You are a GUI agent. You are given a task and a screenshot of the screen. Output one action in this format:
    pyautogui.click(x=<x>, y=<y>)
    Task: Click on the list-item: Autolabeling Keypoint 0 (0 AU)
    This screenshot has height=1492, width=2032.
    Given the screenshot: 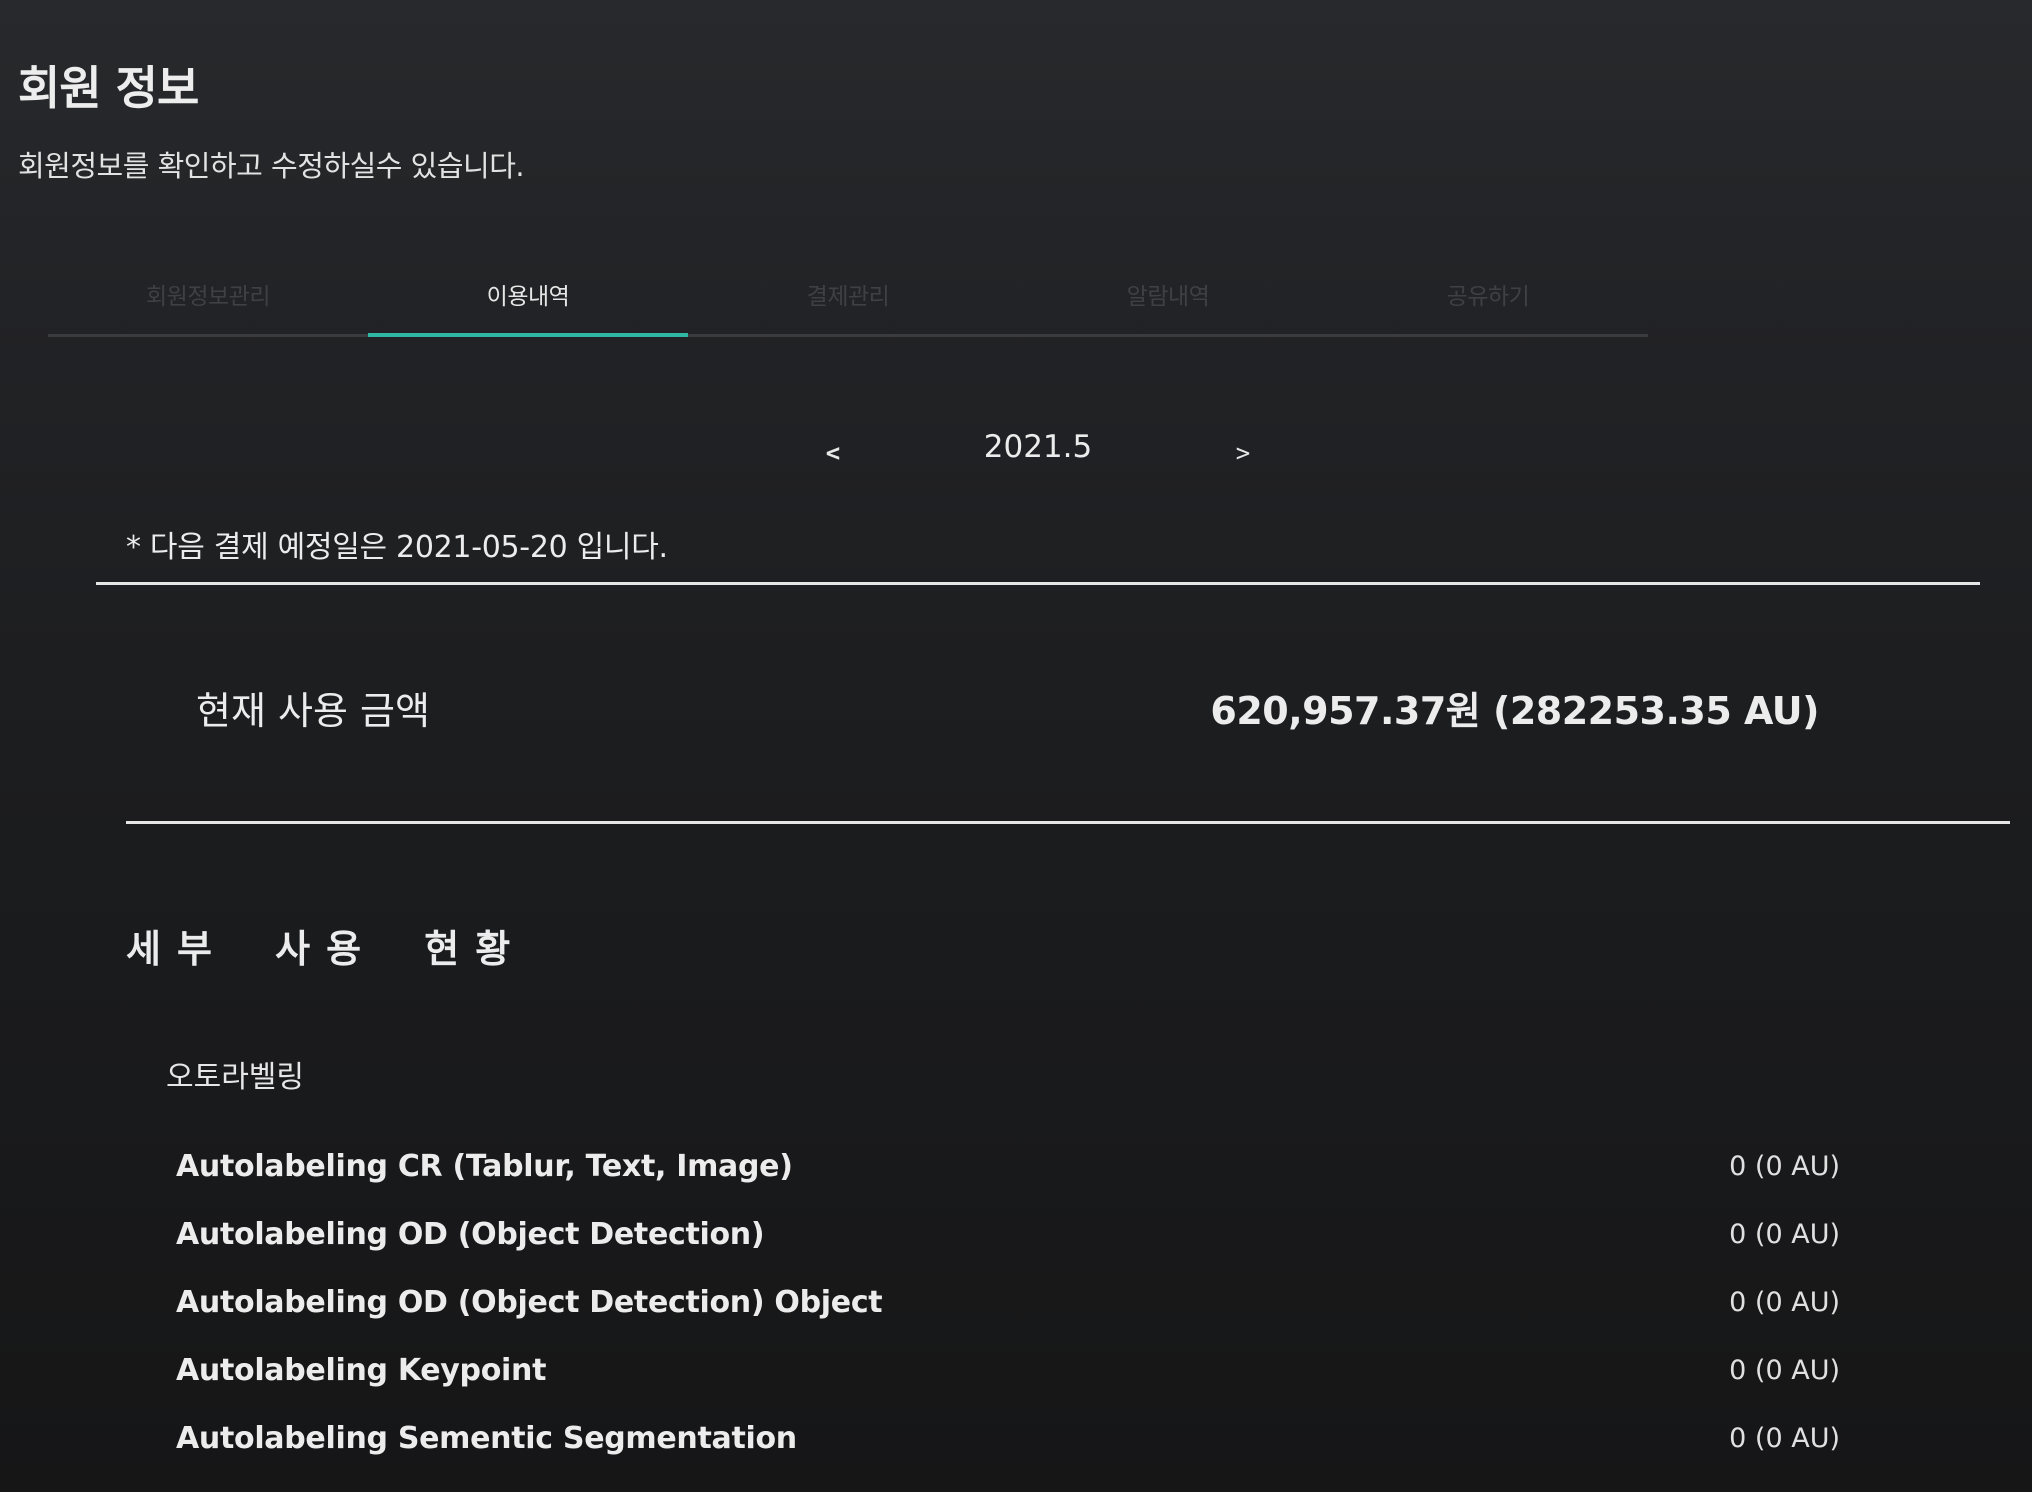 What is the action you would take?
    pyautogui.click(x=1008, y=1381)
    